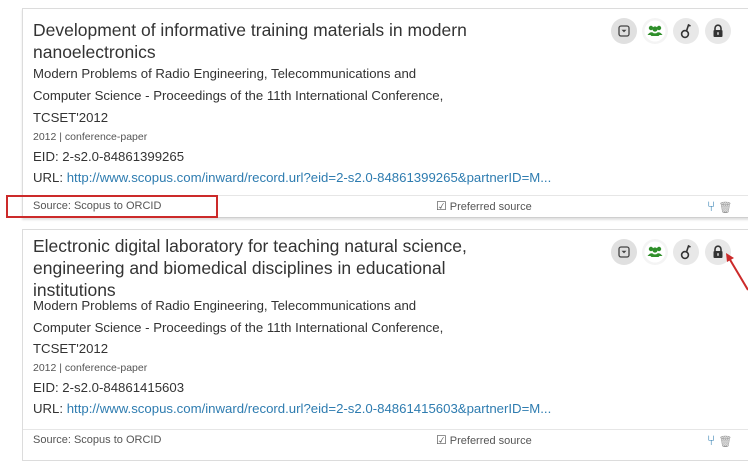 Image resolution: width=748 pixels, height=461 pixels. What do you see at coordinates (112, 206) in the screenshot?
I see `annotation-highlight-box` at bounding box center [112, 206].